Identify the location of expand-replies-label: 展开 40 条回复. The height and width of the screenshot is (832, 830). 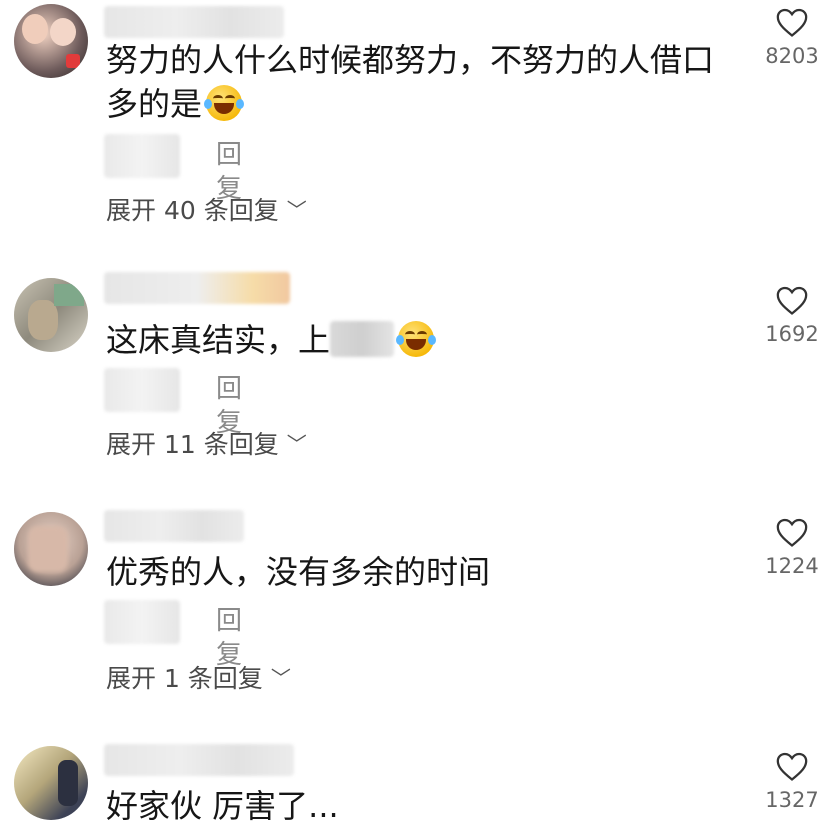
(192, 210).